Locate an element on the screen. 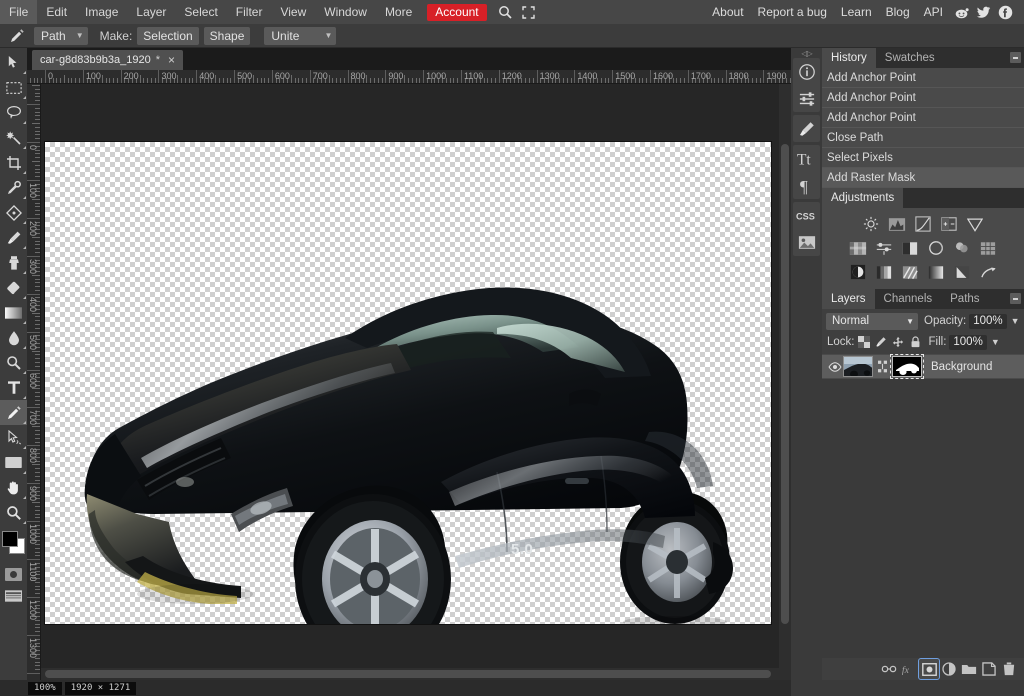 The width and height of the screenshot is (1024, 696). search-icon is located at coordinates (505, 12).